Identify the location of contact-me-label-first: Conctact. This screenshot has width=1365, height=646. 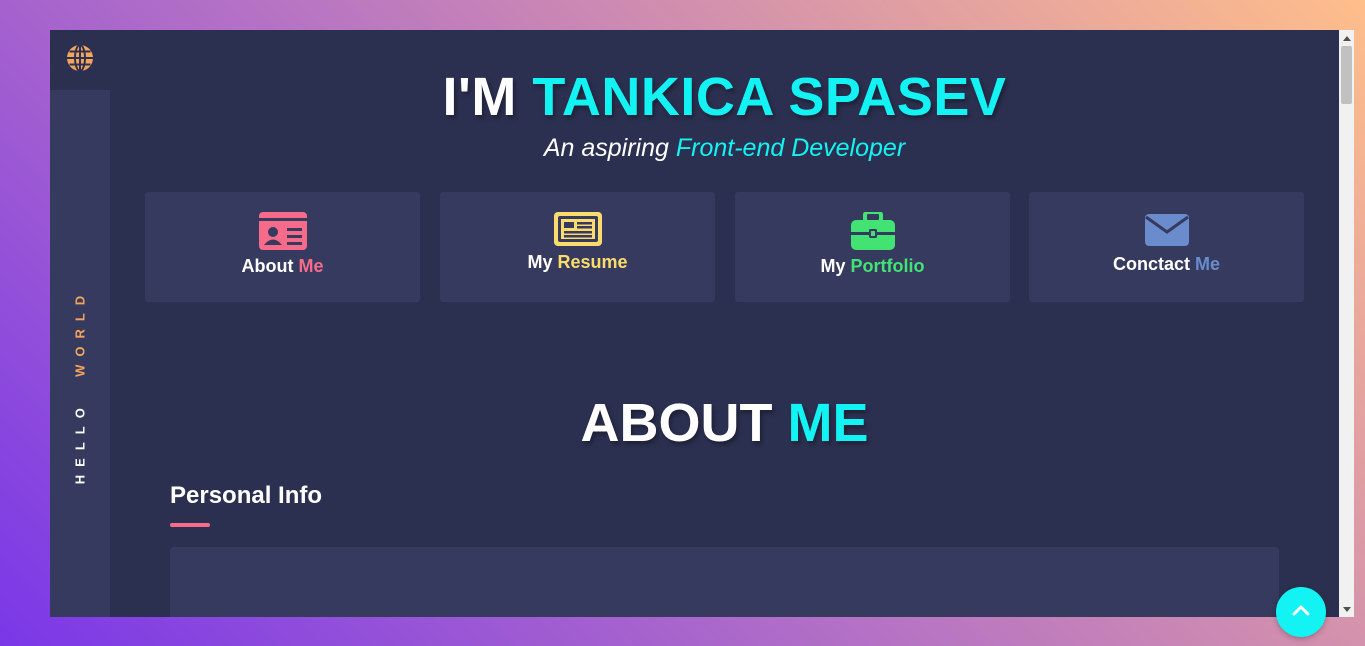
(1151, 264).